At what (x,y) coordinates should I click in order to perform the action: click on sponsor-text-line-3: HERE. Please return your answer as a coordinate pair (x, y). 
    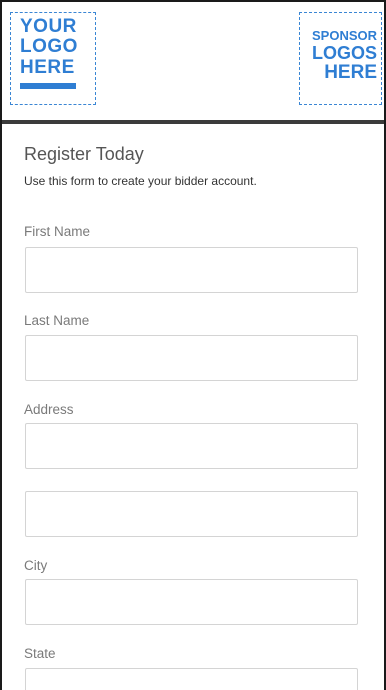
    Looking at the image, I should click on (350, 72).